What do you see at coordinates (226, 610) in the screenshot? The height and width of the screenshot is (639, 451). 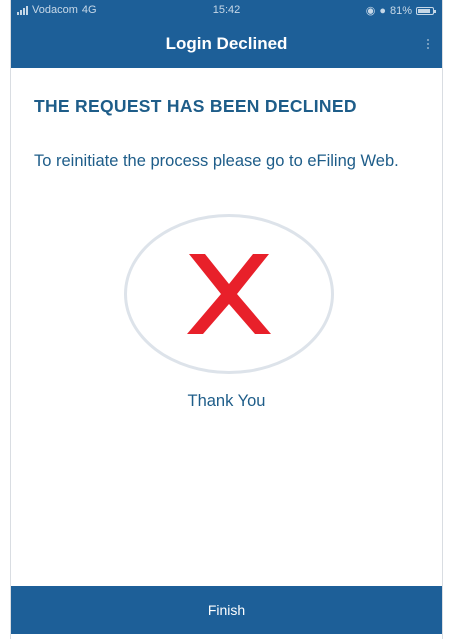 I see `finish-button: Finish` at bounding box center [226, 610].